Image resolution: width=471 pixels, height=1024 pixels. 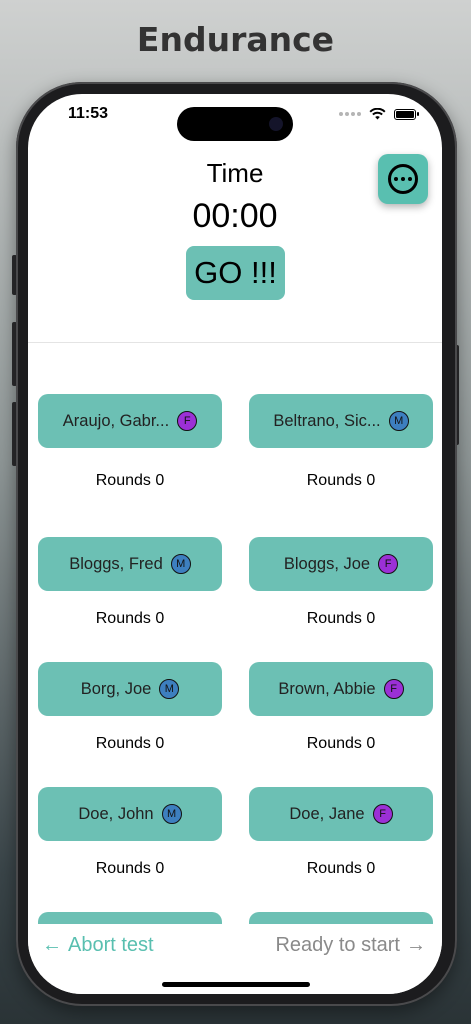 What do you see at coordinates (337, 945) in the screenshot?
I see `ready-to-start-label: Ready to start` at bounding box center [337, 945].